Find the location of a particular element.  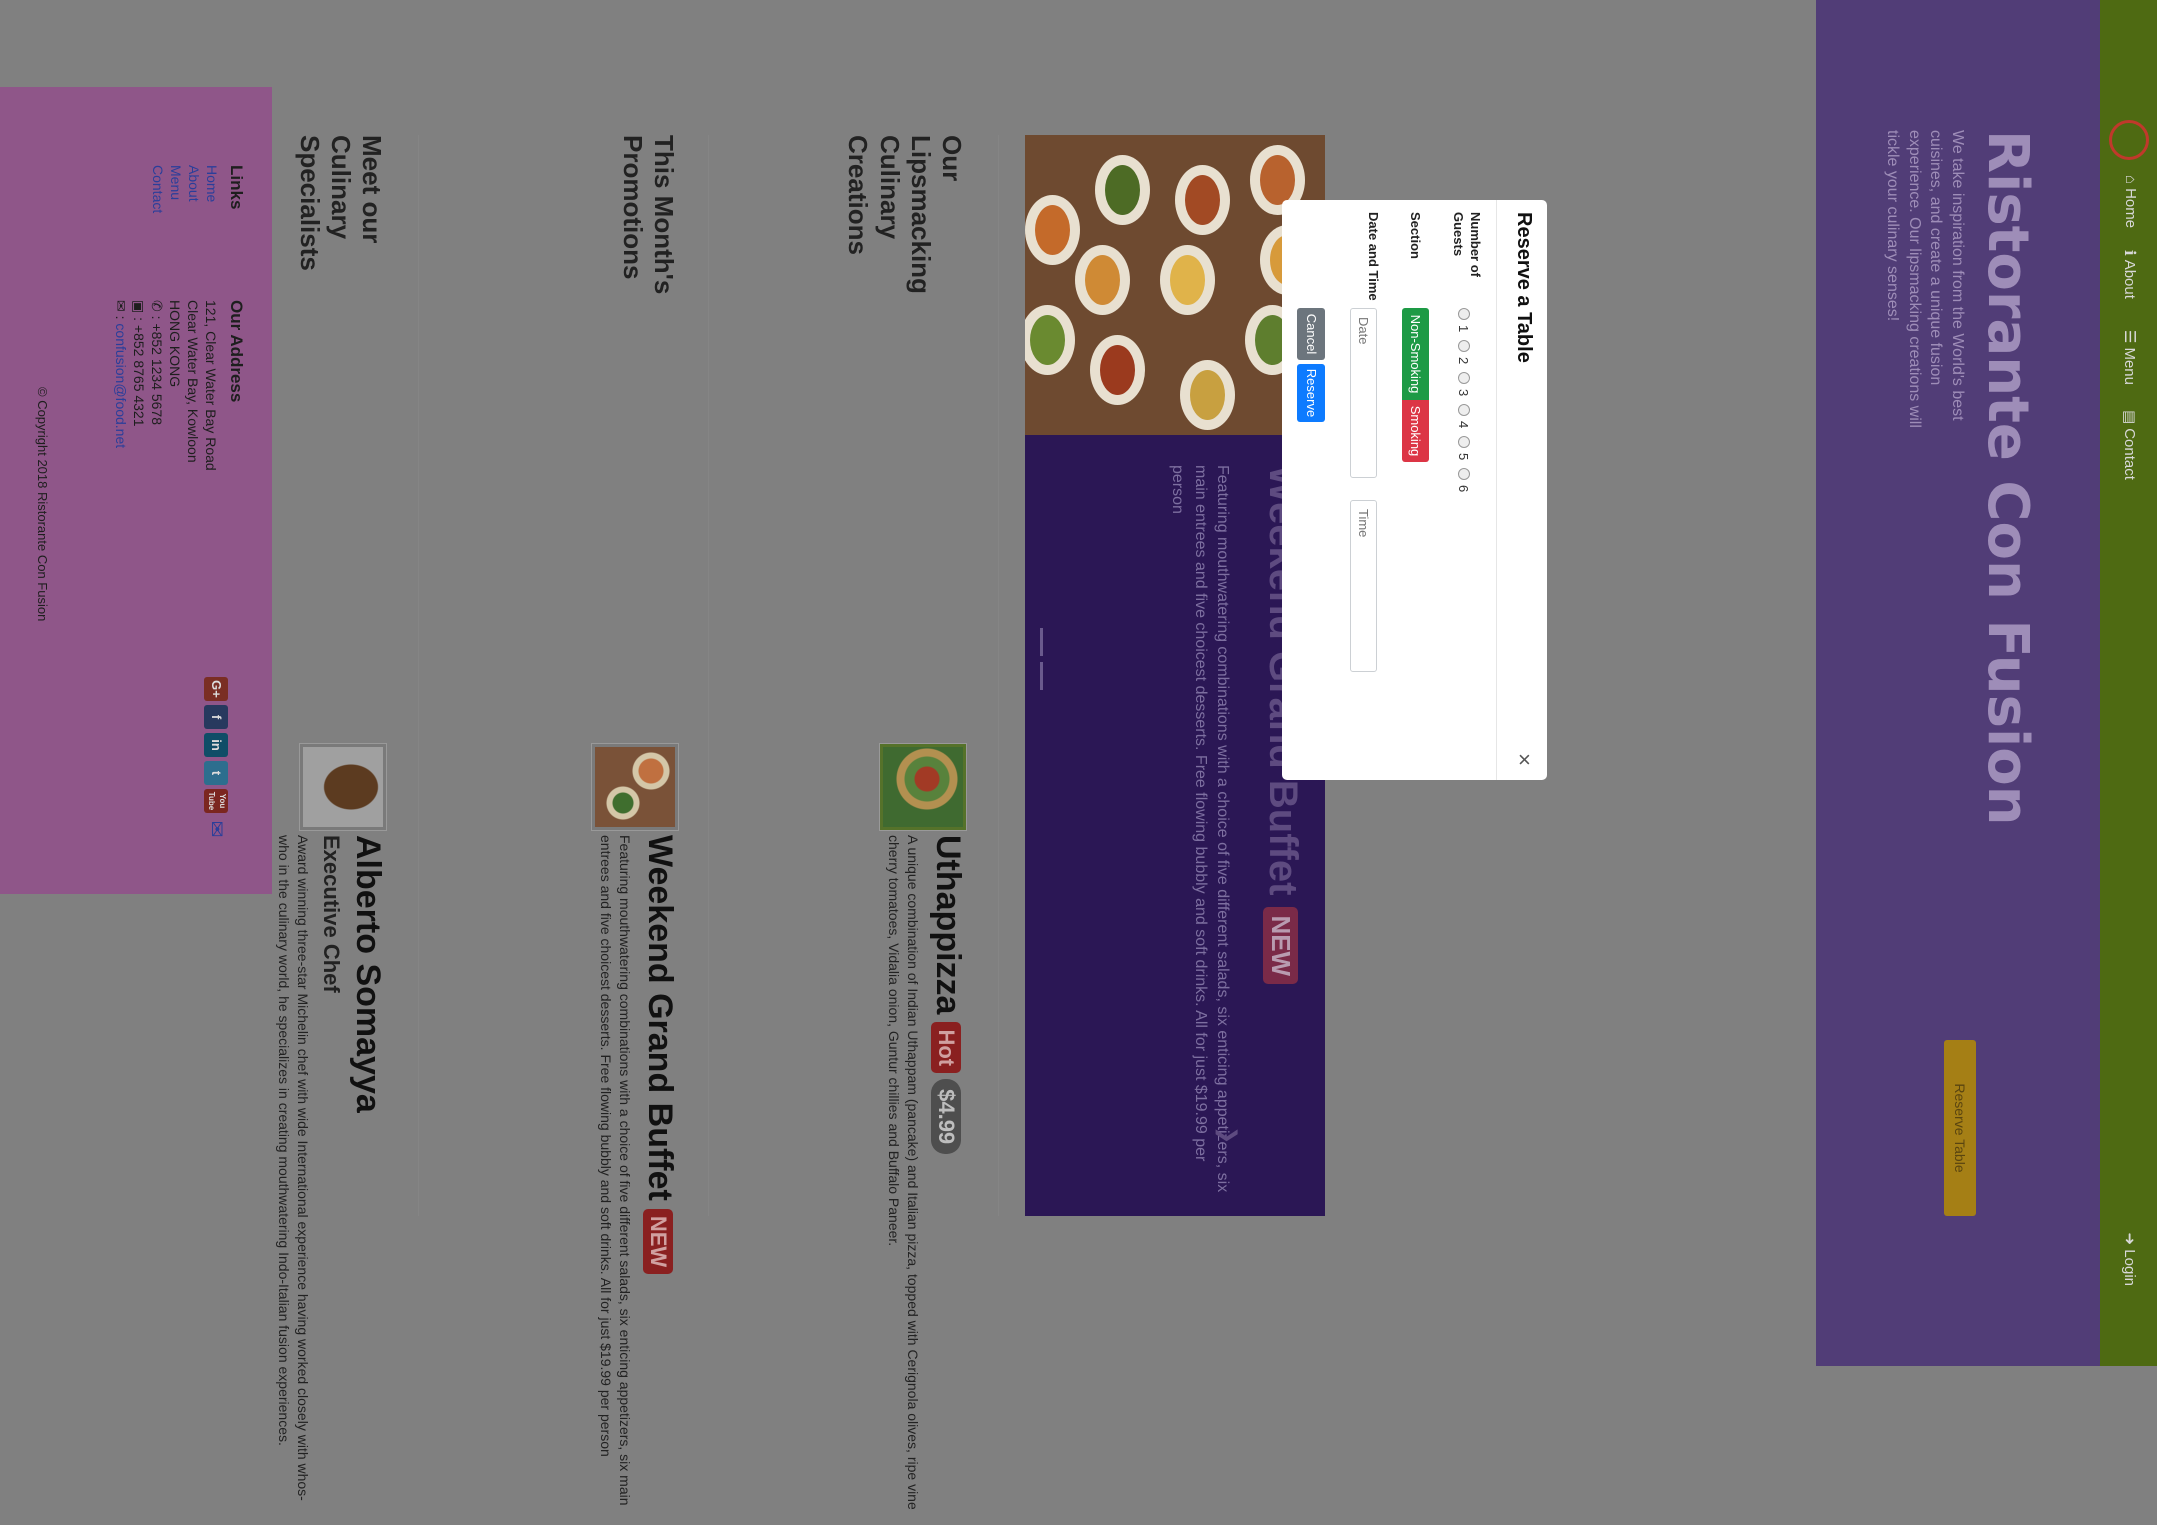

list-icon: ☰ is located at coordinates (2129, 337).